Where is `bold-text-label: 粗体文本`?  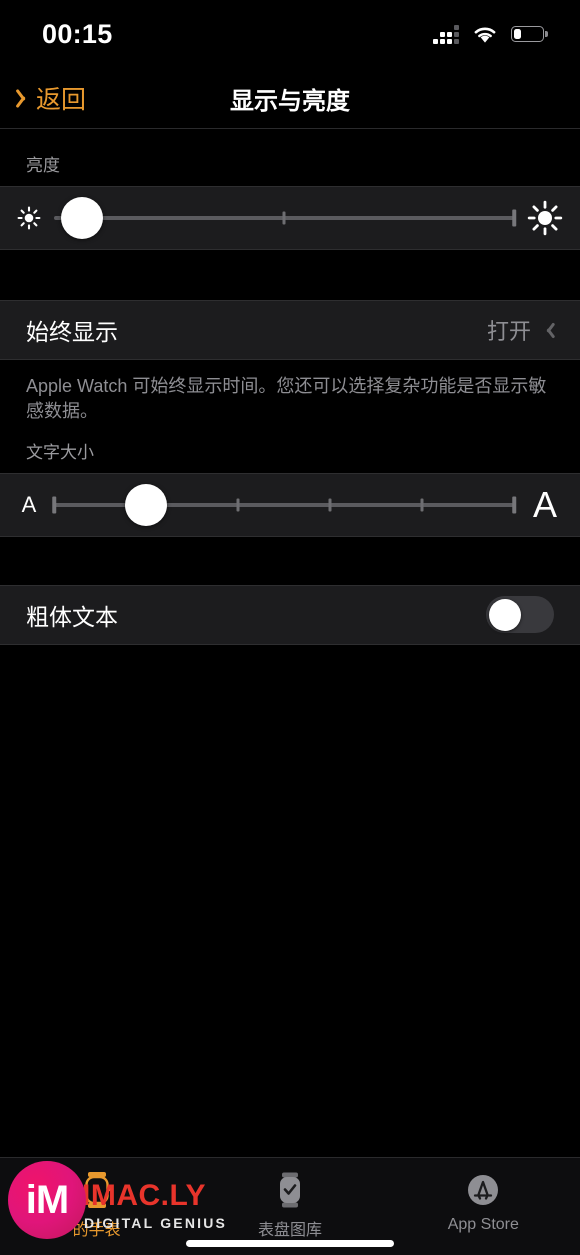
bold-text-label: 粗体文本 is located at coordinates (72, 616).